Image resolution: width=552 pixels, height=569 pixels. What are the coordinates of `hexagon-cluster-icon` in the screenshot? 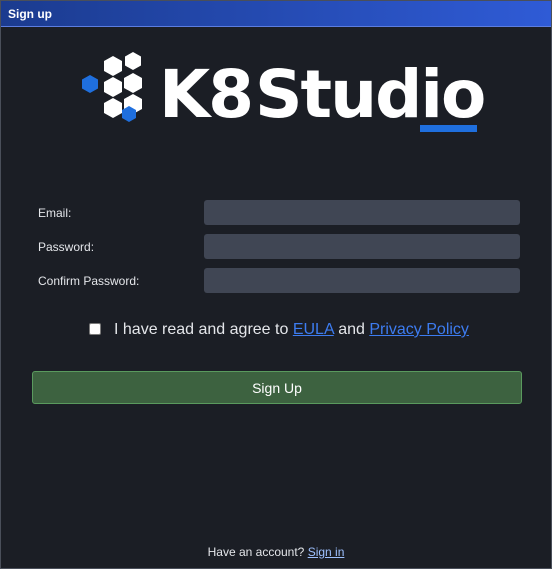 It's located at (112, 87).